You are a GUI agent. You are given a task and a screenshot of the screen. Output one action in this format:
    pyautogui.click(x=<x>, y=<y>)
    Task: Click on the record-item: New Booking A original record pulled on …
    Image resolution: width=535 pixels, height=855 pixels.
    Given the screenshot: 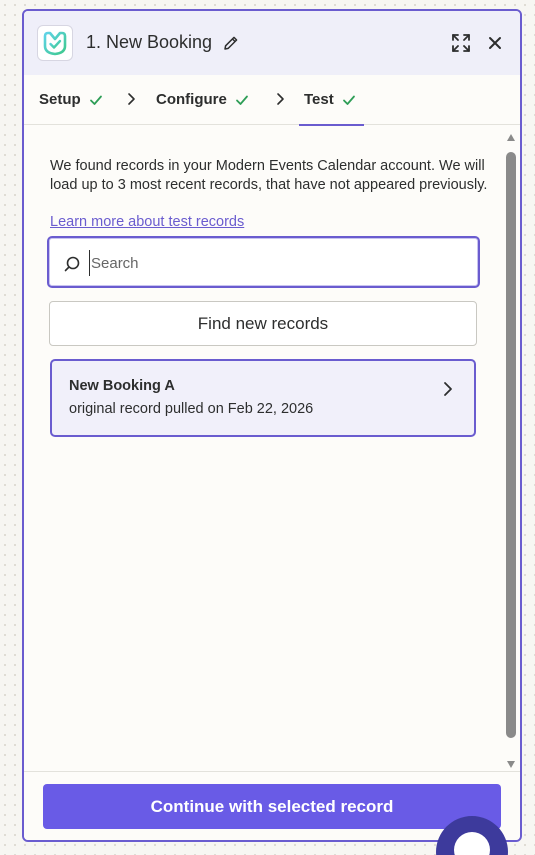 What is the action you would take?
    pyautogui.click(x=263, y=398)
    